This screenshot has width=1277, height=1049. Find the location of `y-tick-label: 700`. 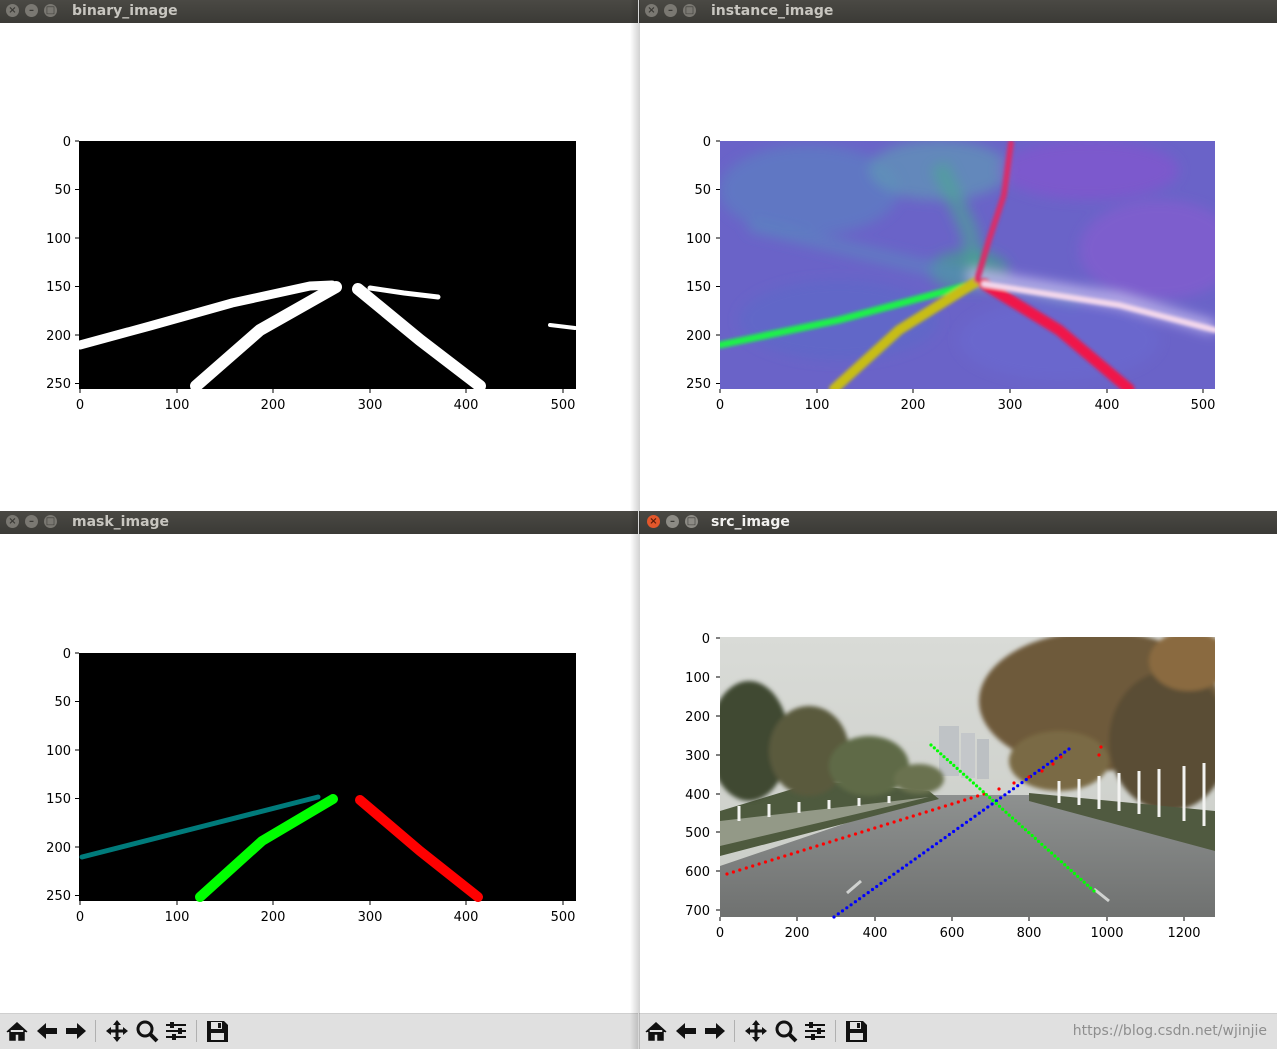

y-tick-label: 700 is located at coordinates (697, 911).